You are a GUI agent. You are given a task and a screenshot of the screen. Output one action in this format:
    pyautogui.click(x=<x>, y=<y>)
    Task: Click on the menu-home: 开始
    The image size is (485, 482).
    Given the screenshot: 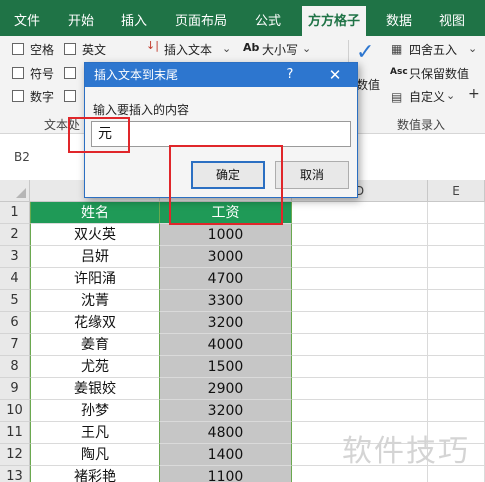 What is the action you would take?
    pyautogui.click(x=81, y=19)
    